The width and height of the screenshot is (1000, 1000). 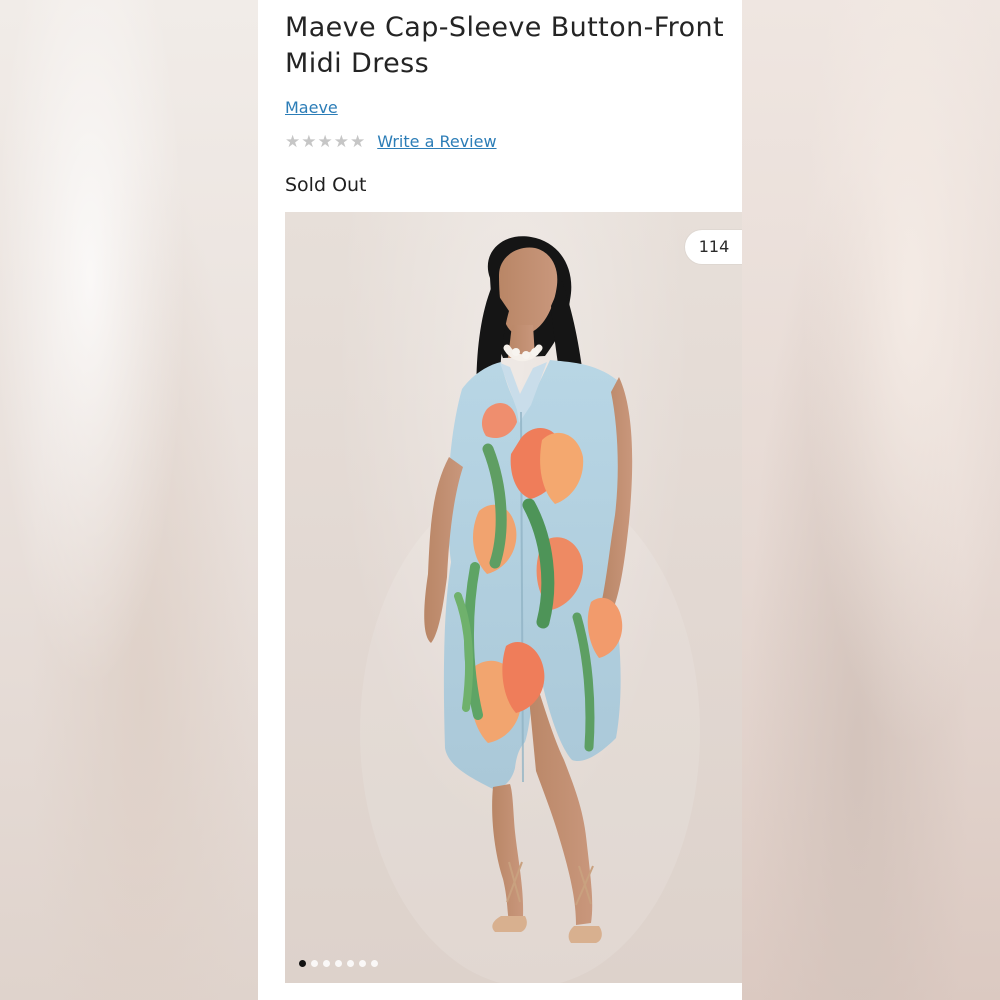 What do you see at coordinates (326, 185) in the screenshot?
I see `sold-out-status: Sold Out` at bounding box center [326, 185].